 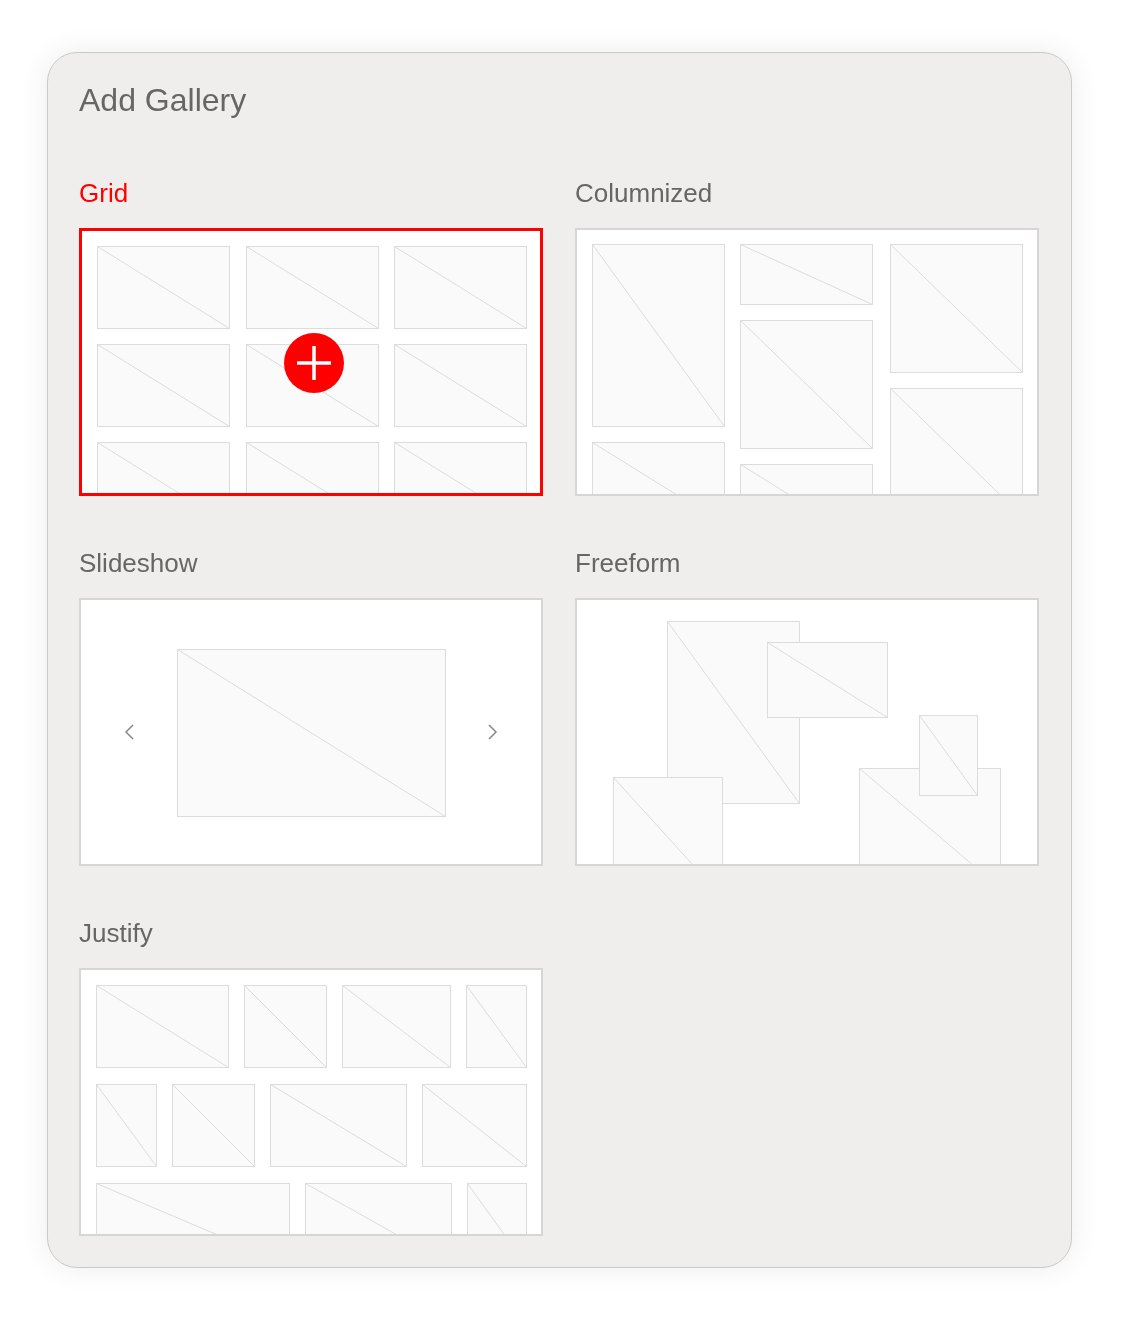 What do you see at coordinates (129, 732) in the screenshot?
I see `chevron-left-icon` at bounding box center [129, 732].